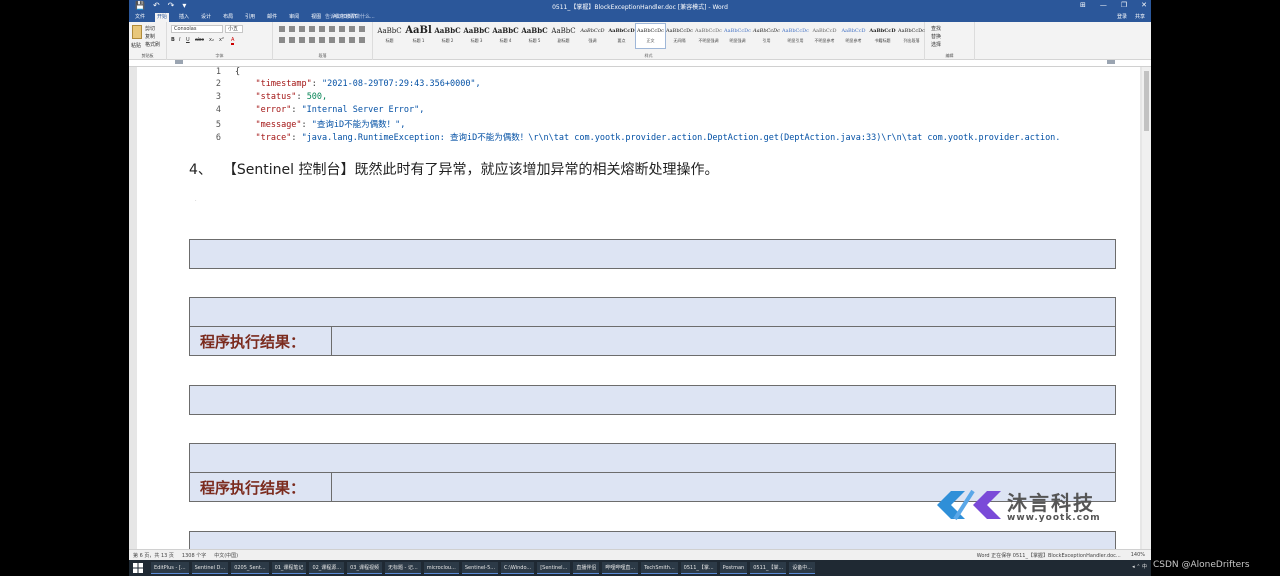 The height and width of the screenshot is (576, 1280). I want to click on restore-button: ❐, so click(1124, 5).